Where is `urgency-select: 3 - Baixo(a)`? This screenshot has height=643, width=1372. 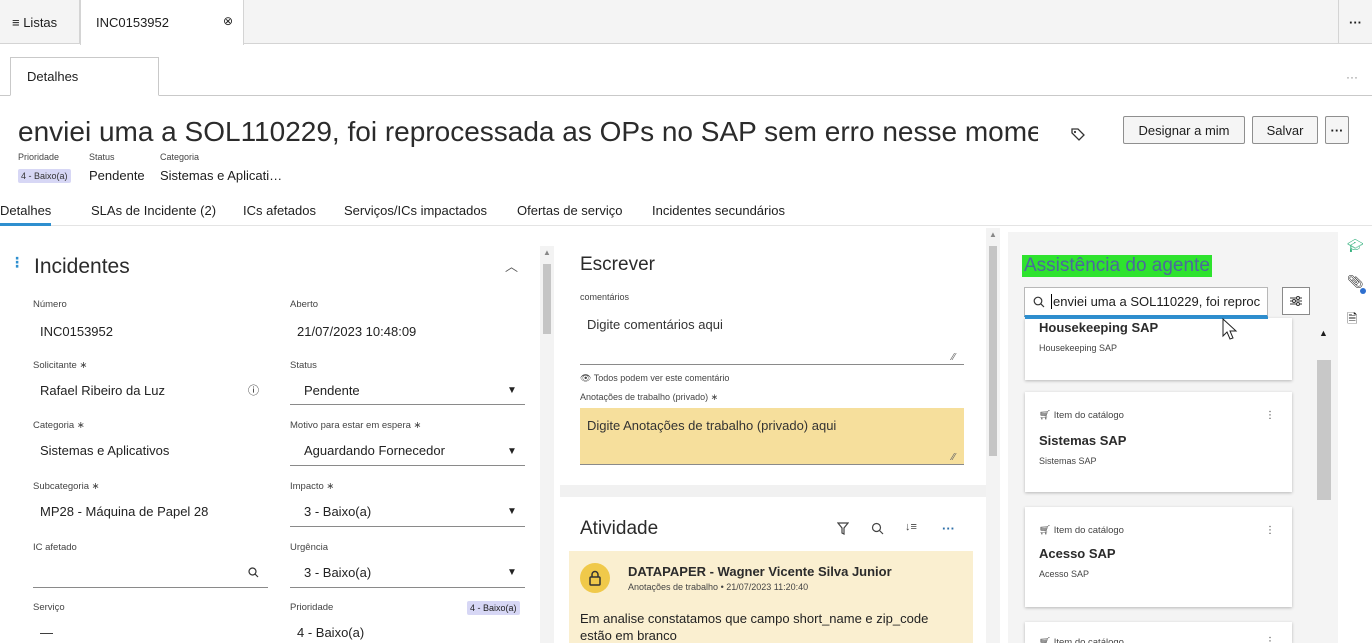 urgency-select: 3 - Baixo(a) is located at coordinates (337, 572).